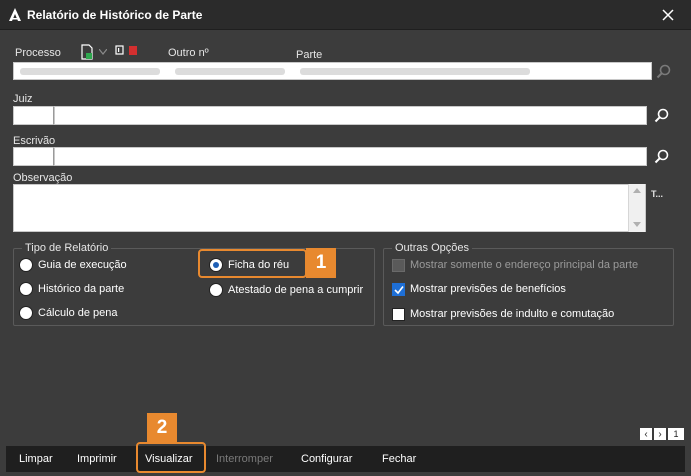 The height and width of the screenshot is (476, 691). What do you see at coordinates (38, 53) in the screenshot?
I see `processo-label: Processo` at bounding box center [38, 53].